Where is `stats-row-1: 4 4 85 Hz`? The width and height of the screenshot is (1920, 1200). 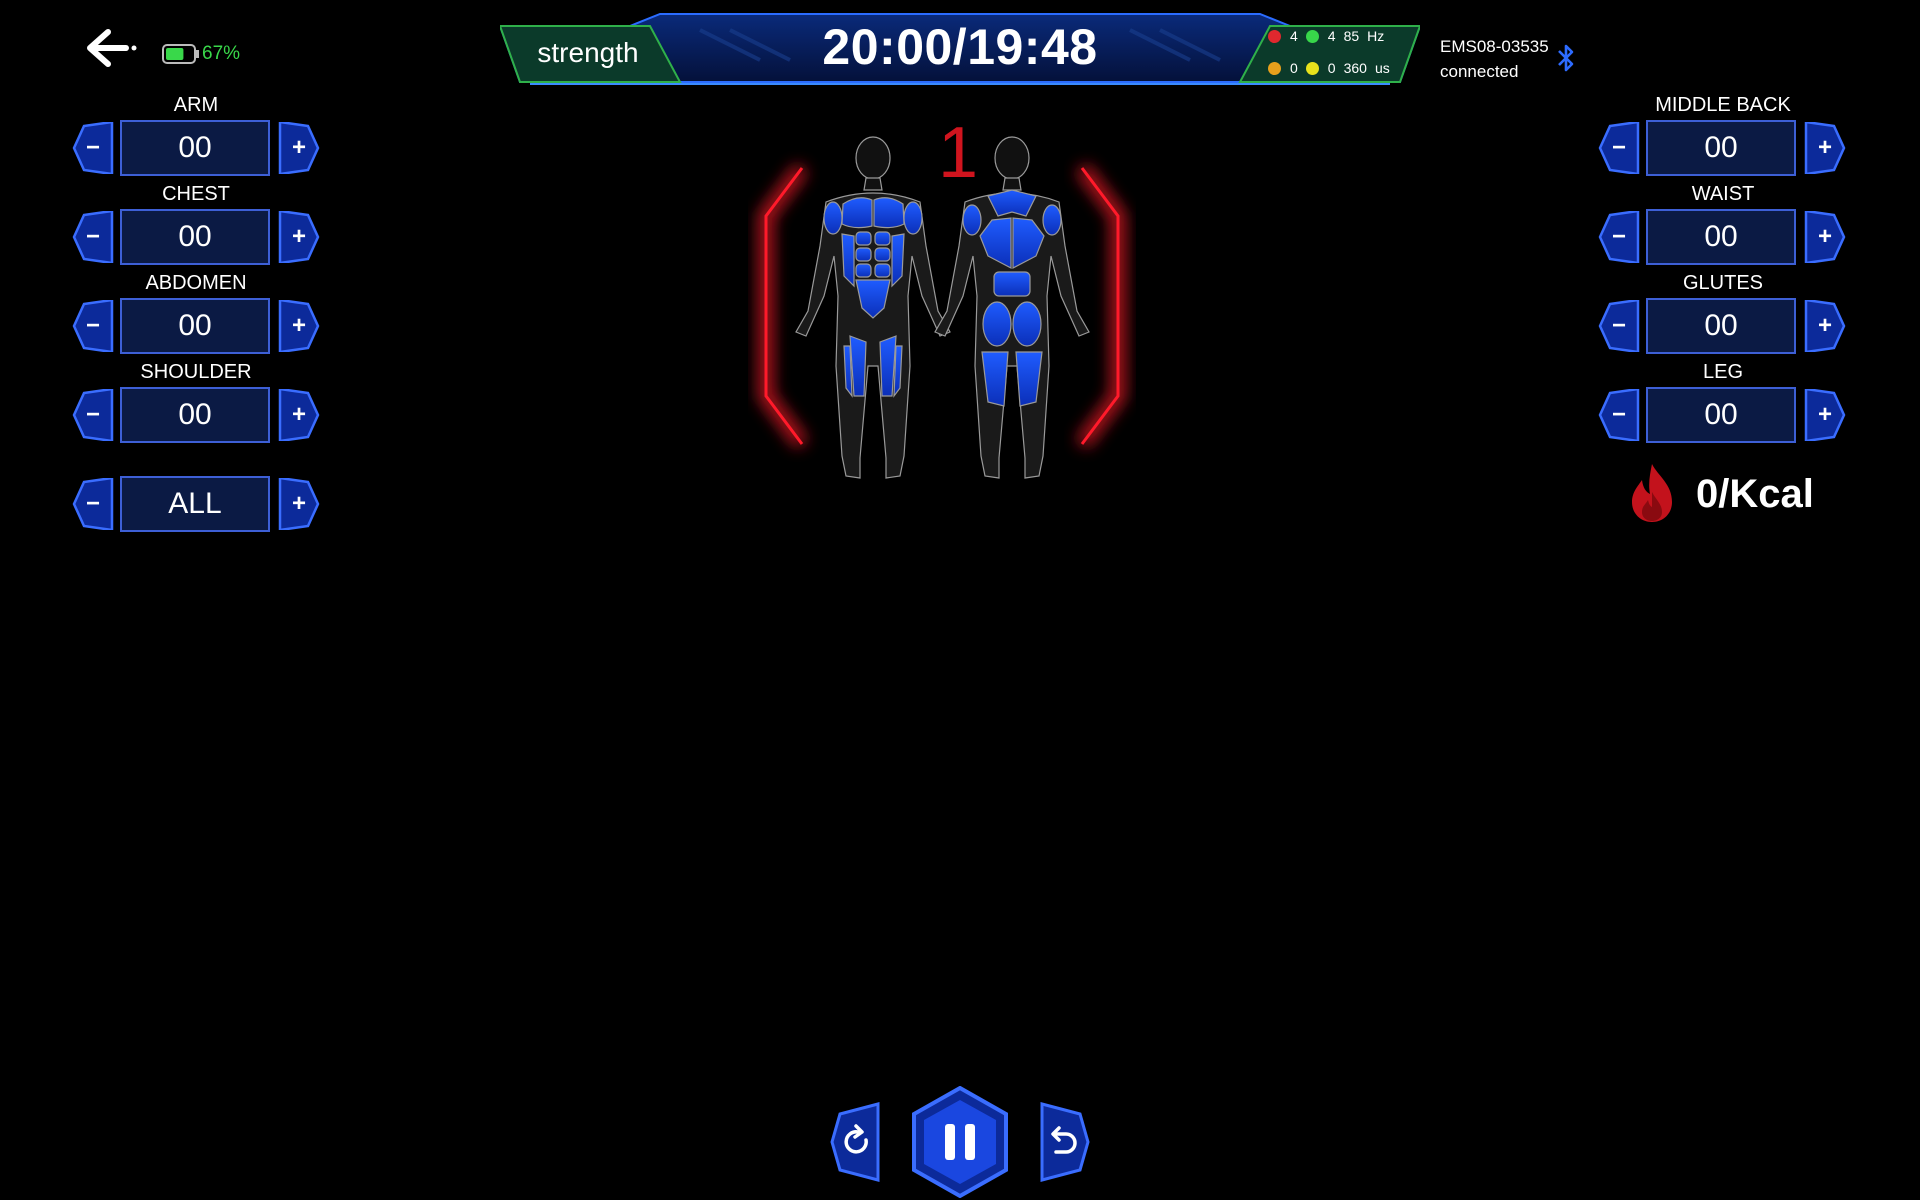
stats-row-1: 4 4 85 Hz is located at coordinates (1338, 36).